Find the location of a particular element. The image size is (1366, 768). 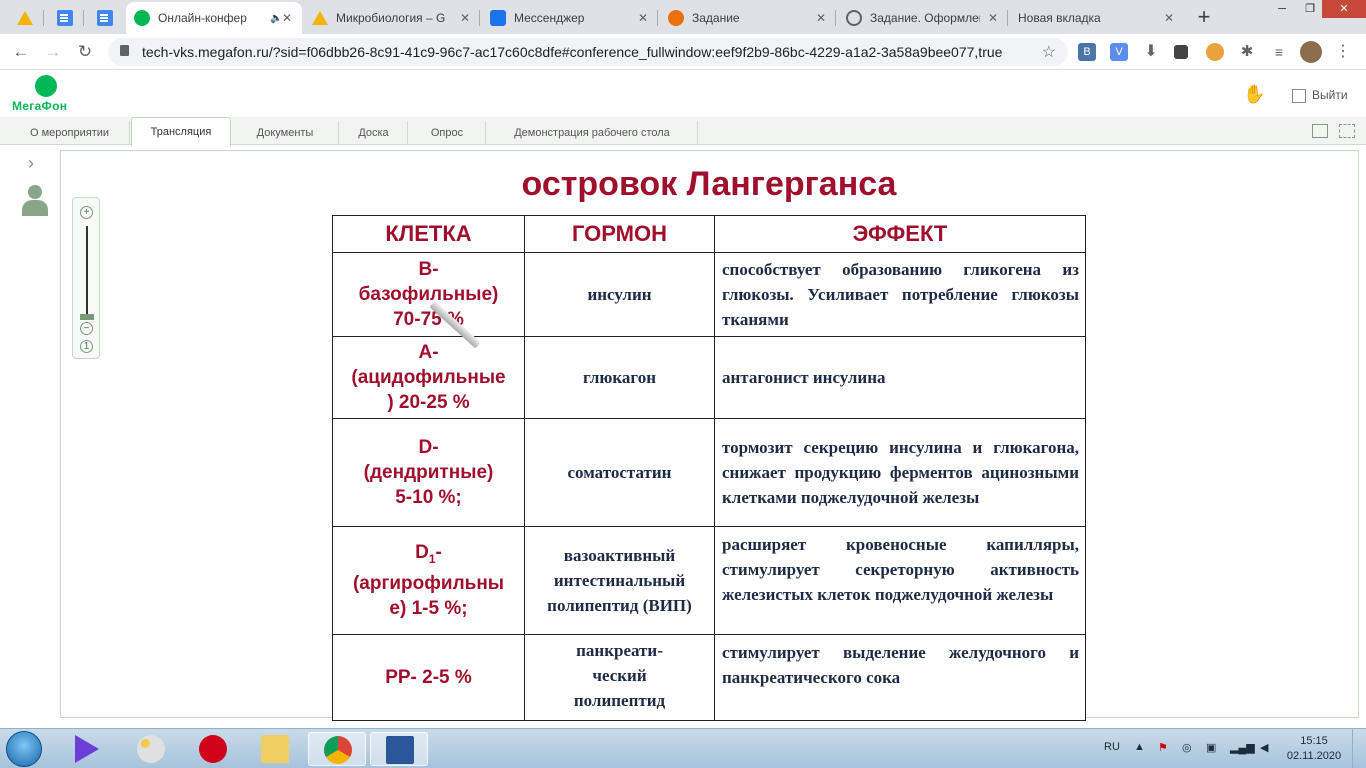

hormone: глюкагон is located at coordinates (619, 377).